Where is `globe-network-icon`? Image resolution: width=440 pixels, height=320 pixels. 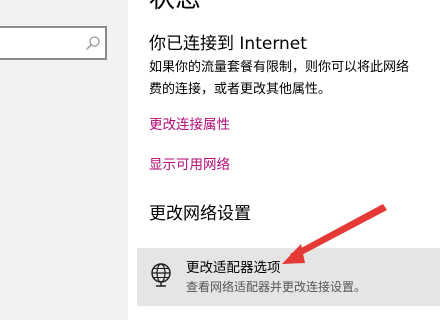 globe-network-icon is located at coordinates (161, 275).